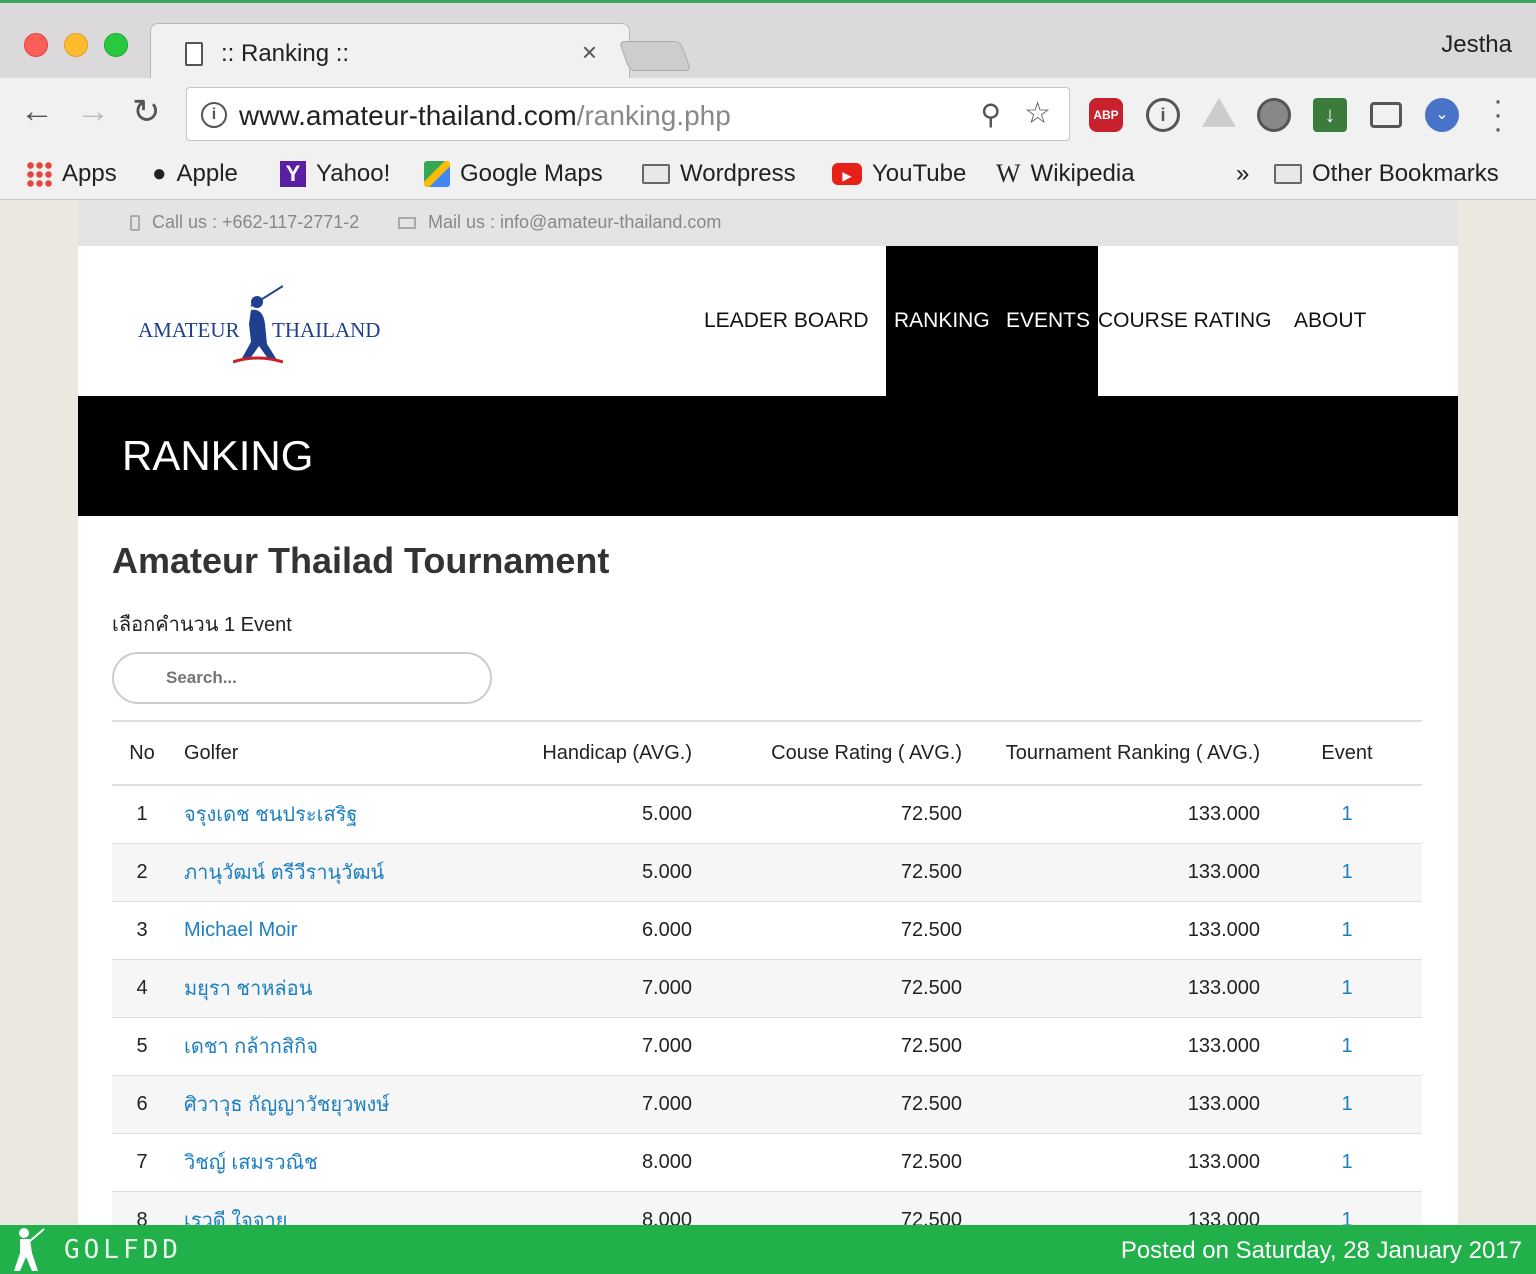 This screenshot has width=1536, height=1274. I want to click on nav-course-rating: COURSE RATING, so click(1184, 321).